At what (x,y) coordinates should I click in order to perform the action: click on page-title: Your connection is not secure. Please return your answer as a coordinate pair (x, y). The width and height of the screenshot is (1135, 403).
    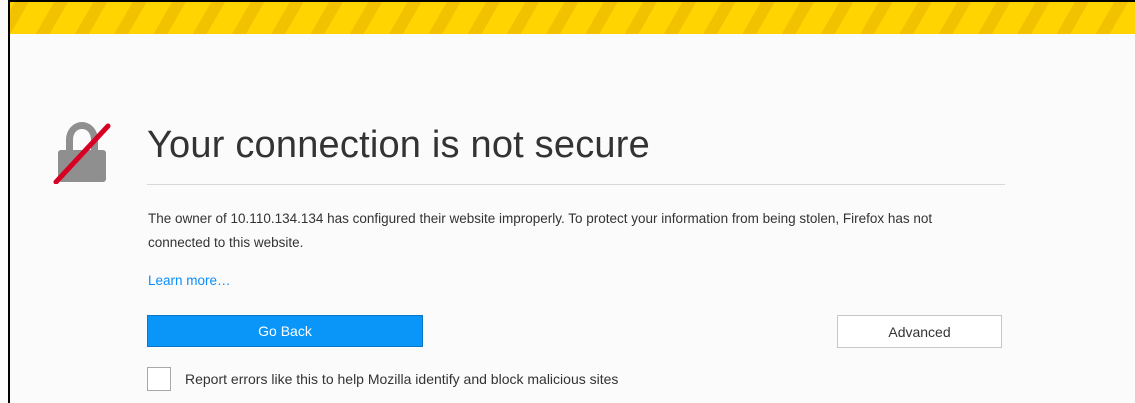
    Looking at the image, I should click on (398, 145).